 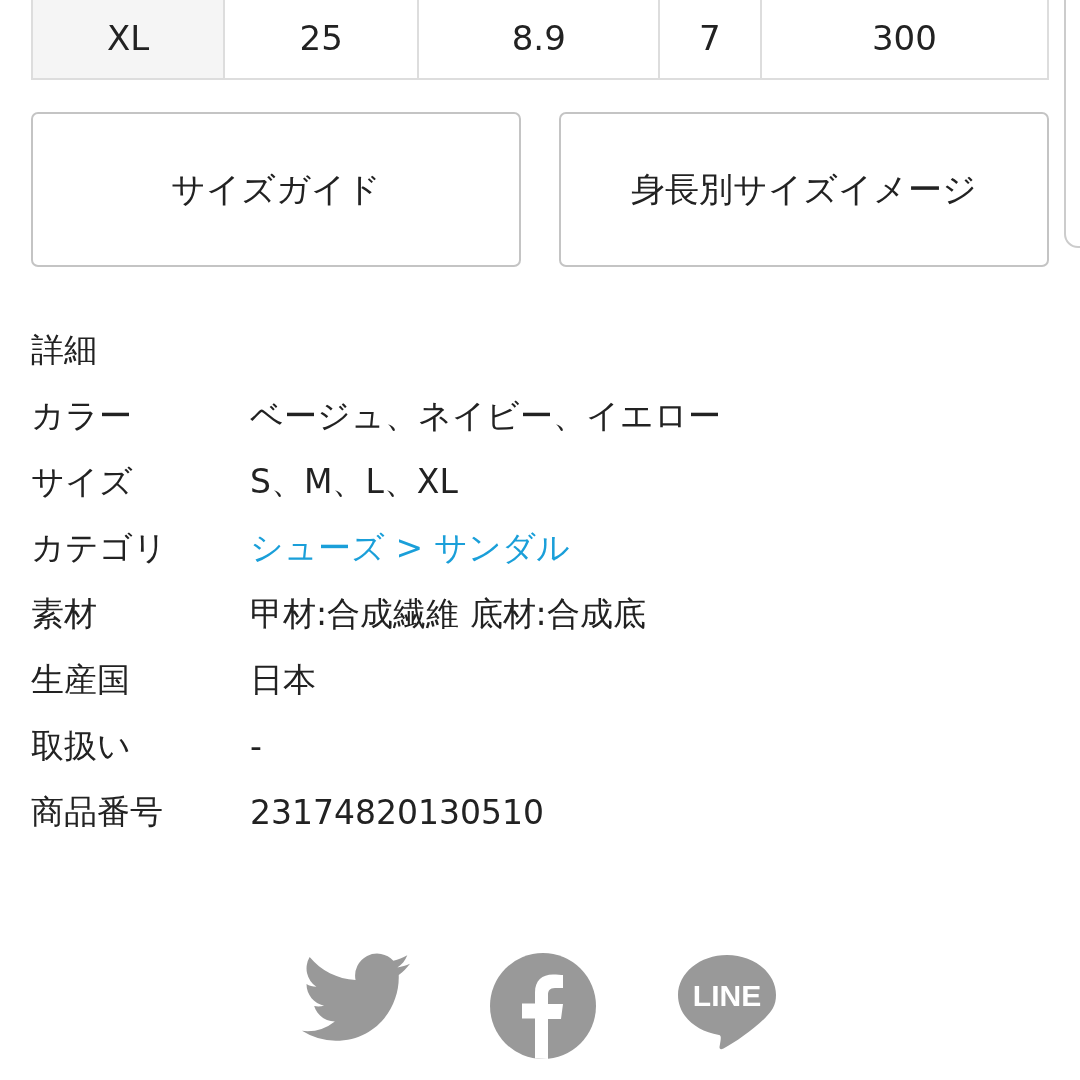 What do you see at coordinates (128, 39) in the screenshot?
I see `table-cell: XL` at bounding box center [128, 39].